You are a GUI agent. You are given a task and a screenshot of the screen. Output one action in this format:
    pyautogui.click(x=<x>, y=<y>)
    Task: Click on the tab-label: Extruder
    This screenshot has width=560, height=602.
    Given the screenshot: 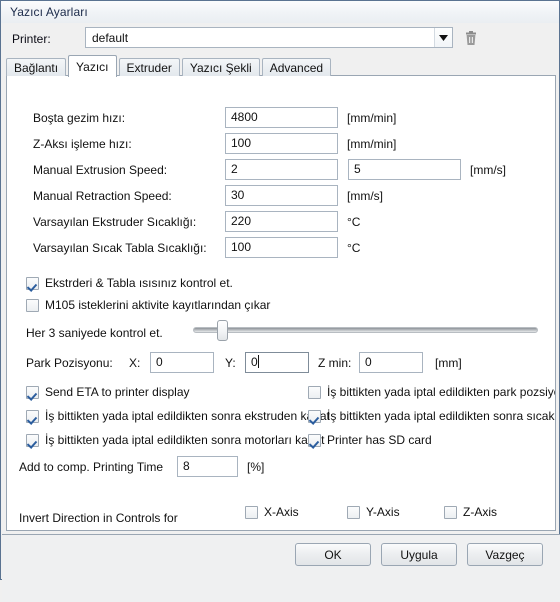 What is the action you would take?
    pyautogui.click(x=149, y=67)
    